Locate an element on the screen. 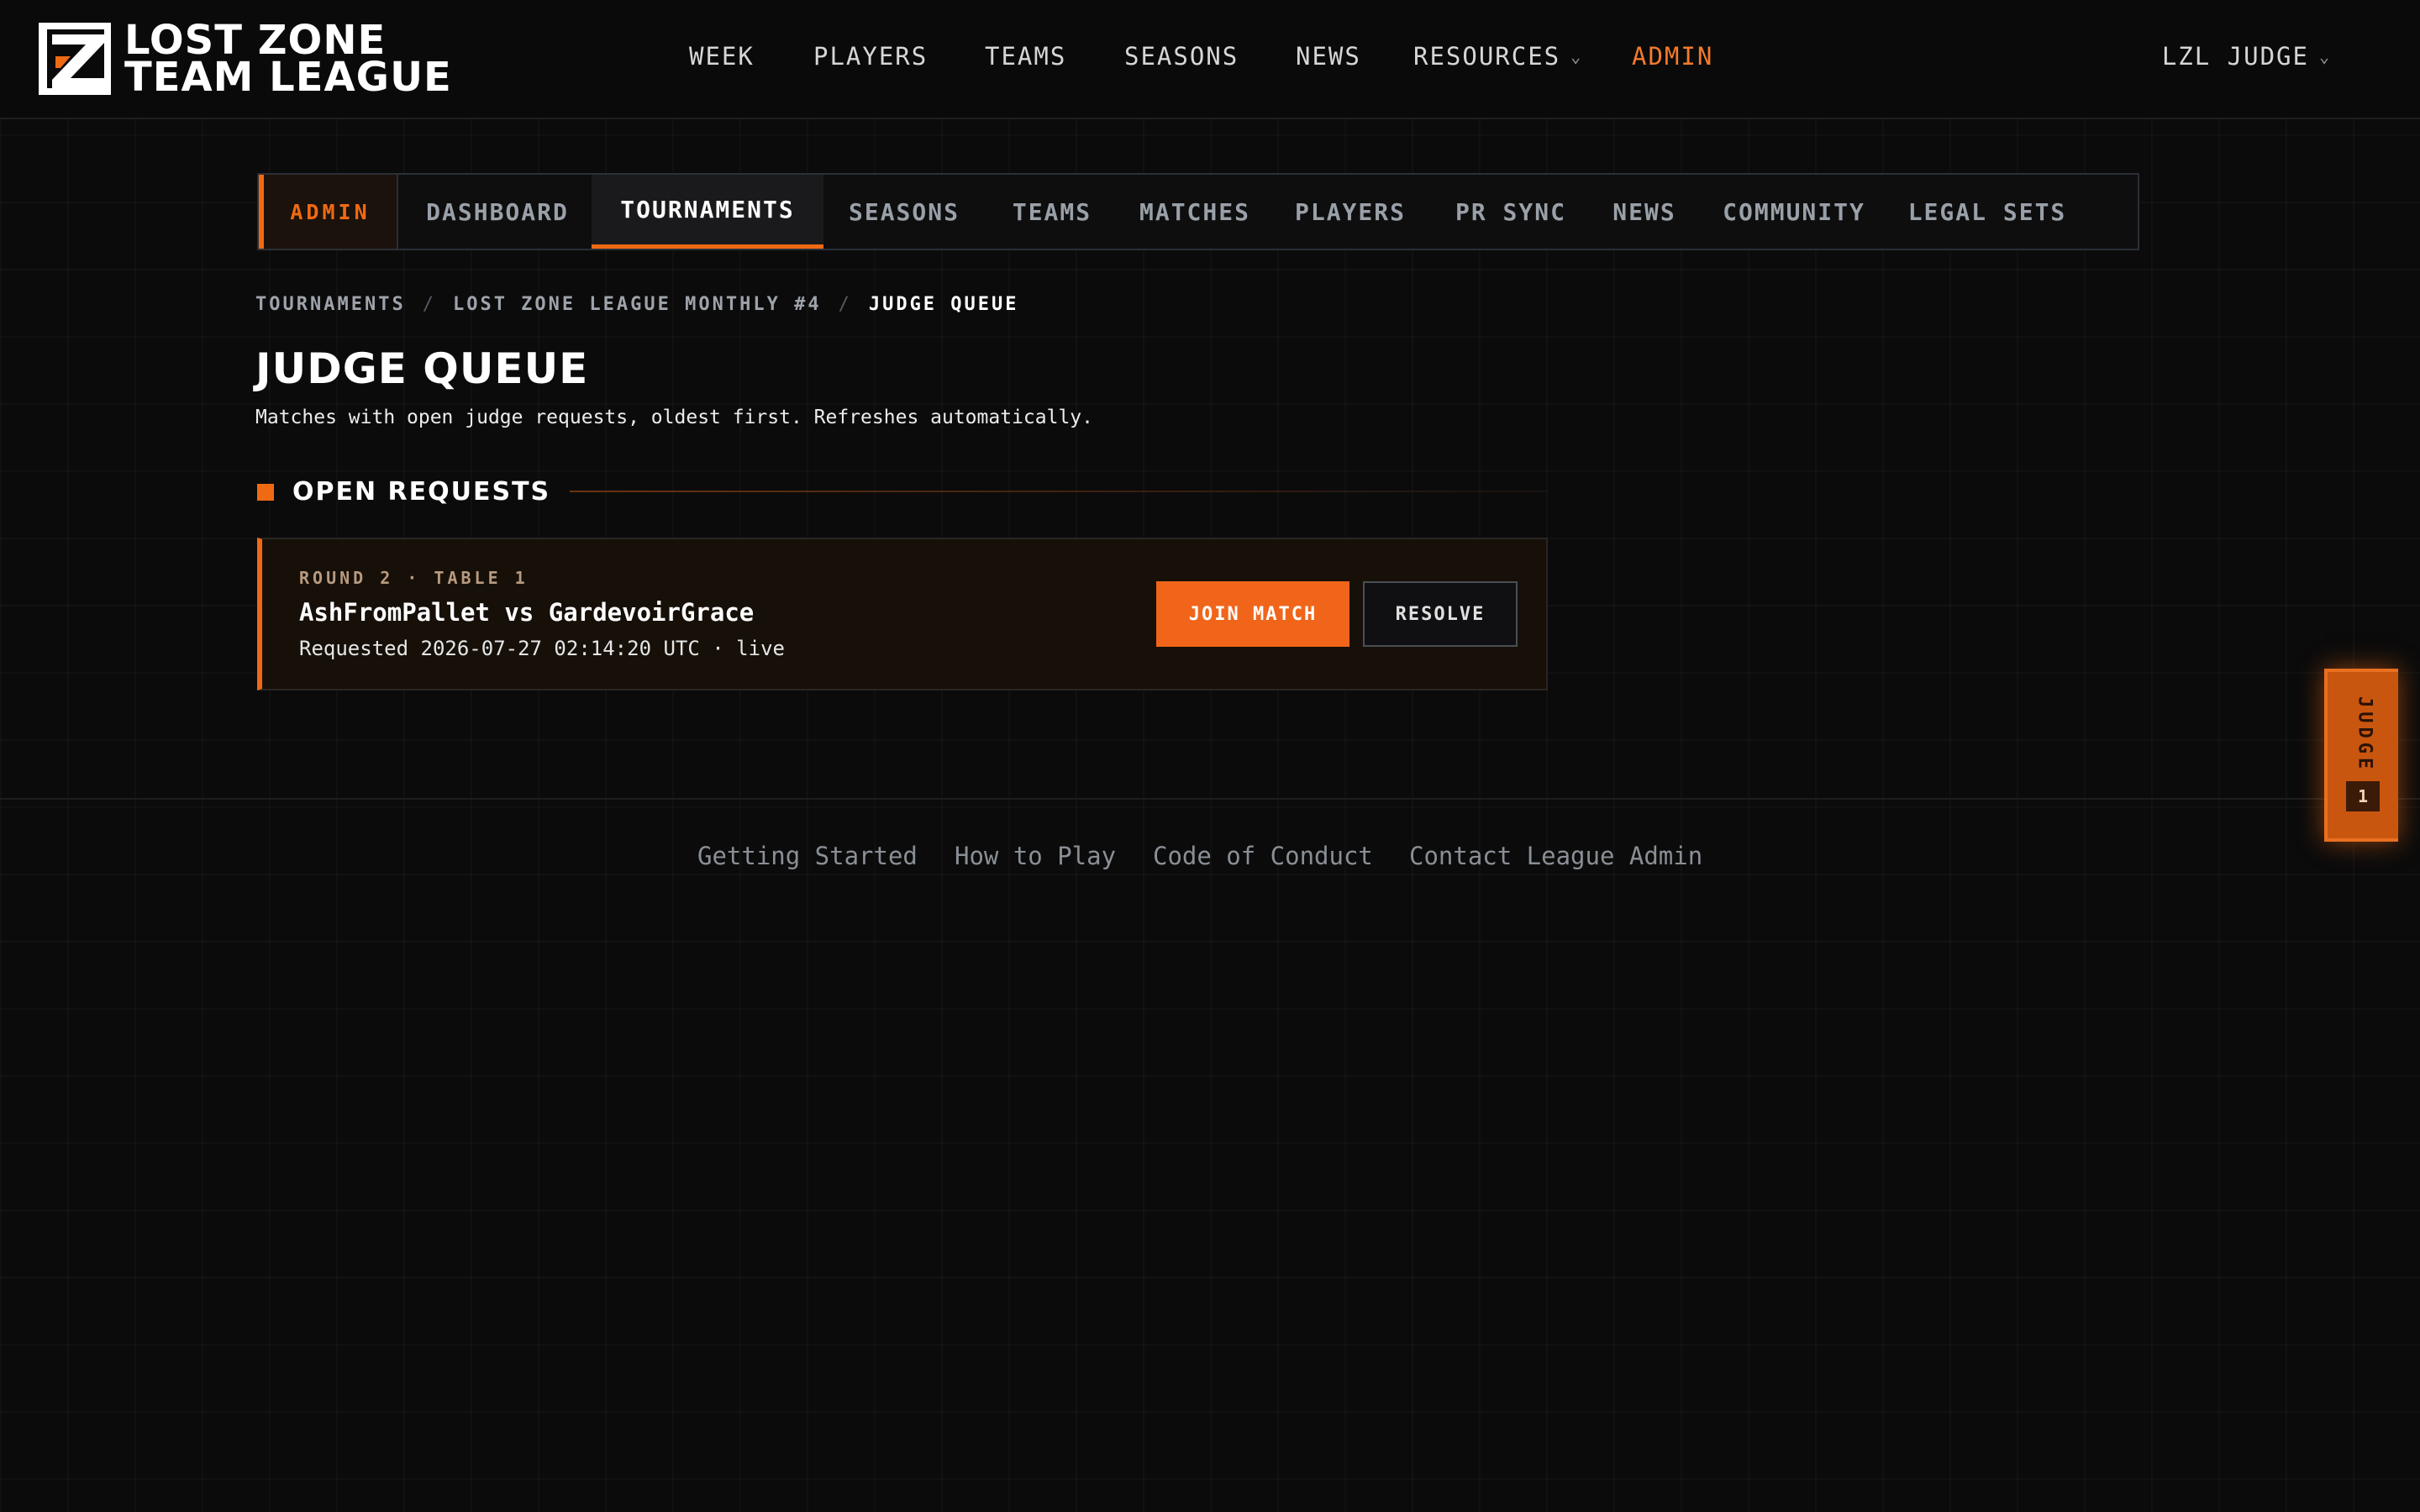 The image size is (2420, 1512). footer-divider is located at coordinates (1210, 799).